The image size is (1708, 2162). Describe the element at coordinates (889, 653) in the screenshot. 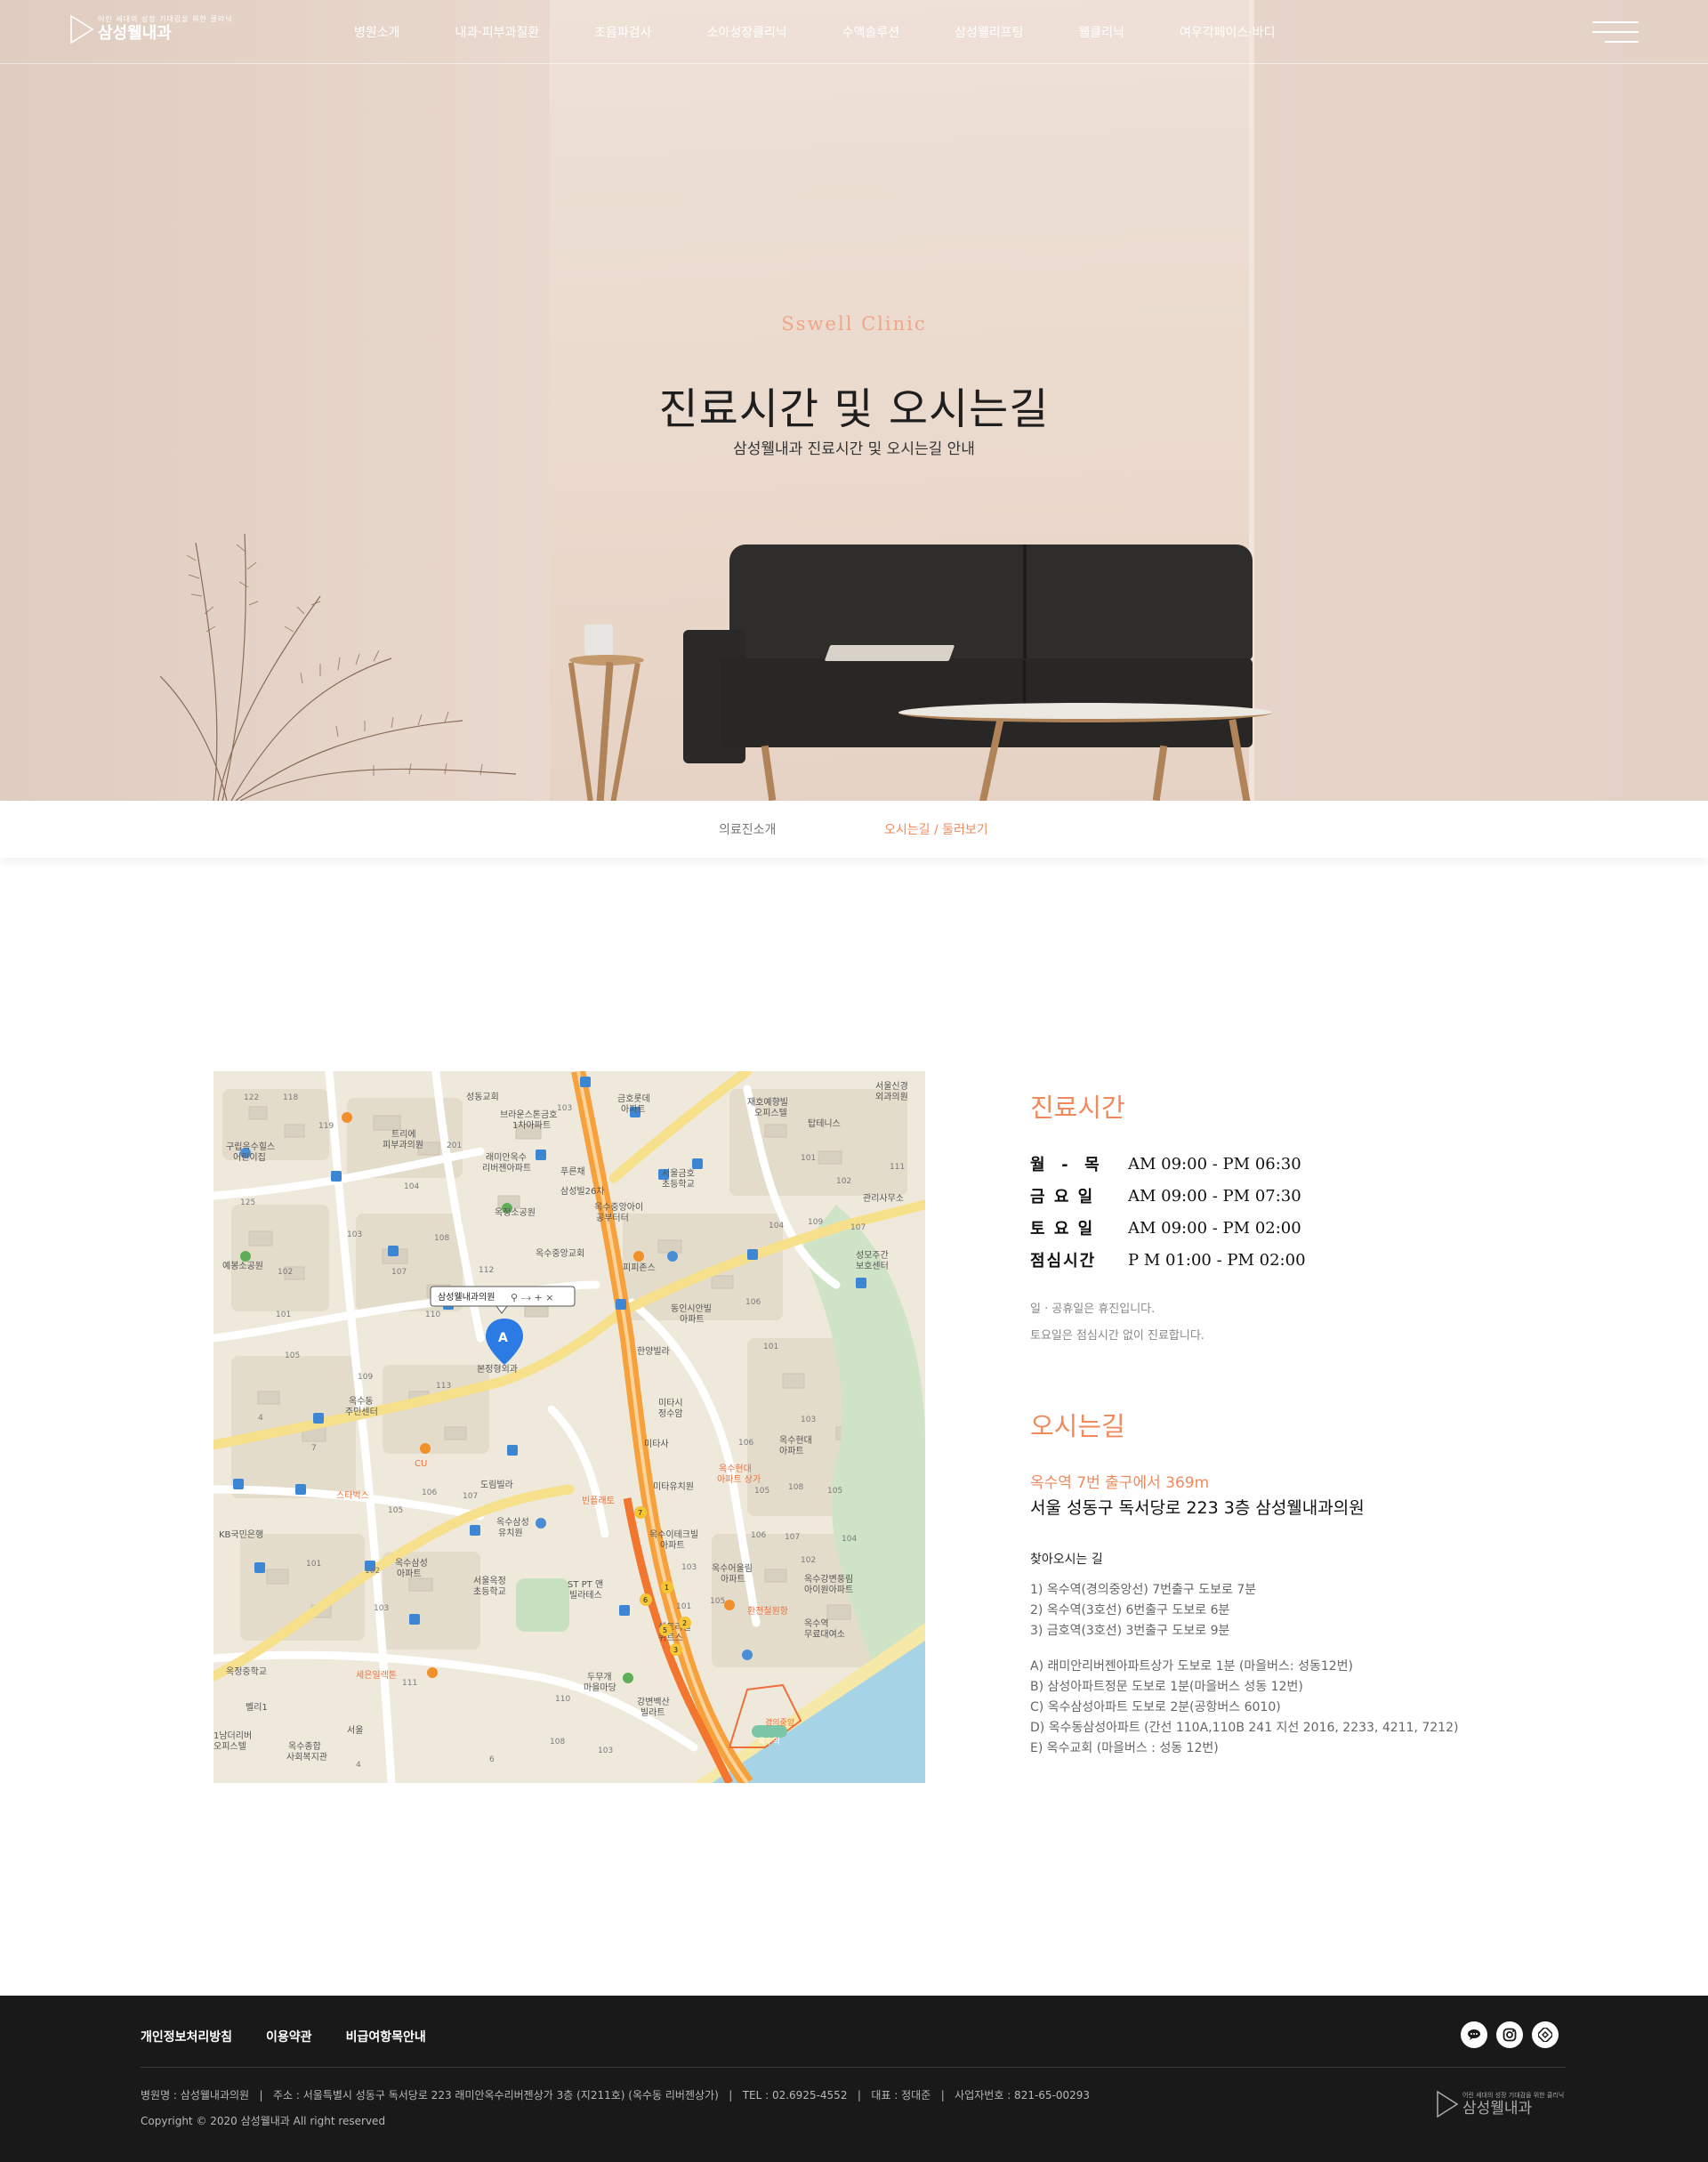

I see `open-book` at that location.